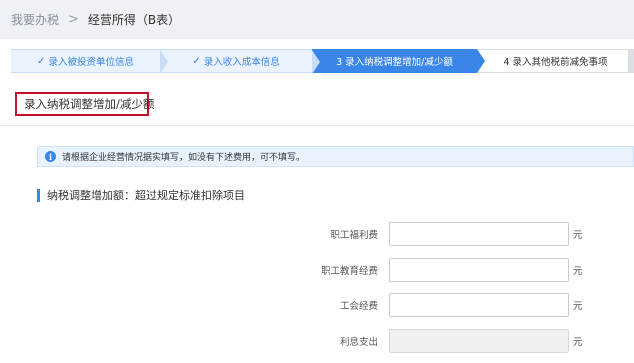 The width and height of the screenshot is (634, 363). What do you see at coordinates (578, 235) in the screenshot?
I see `field-unit-welfare: 元` at bounding box center [578, 235].